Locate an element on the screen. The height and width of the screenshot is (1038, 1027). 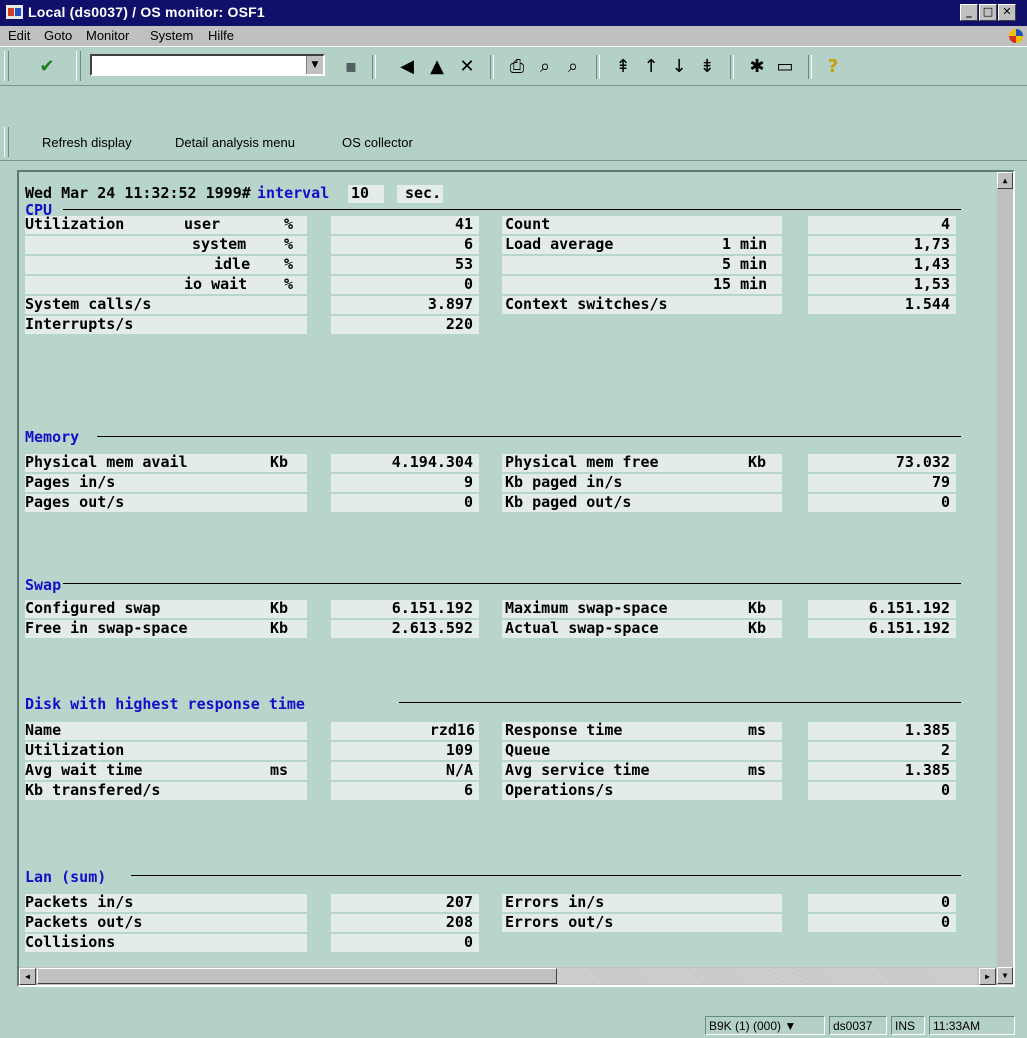
load-average-label: Load average is located at coordinates (559, 244).